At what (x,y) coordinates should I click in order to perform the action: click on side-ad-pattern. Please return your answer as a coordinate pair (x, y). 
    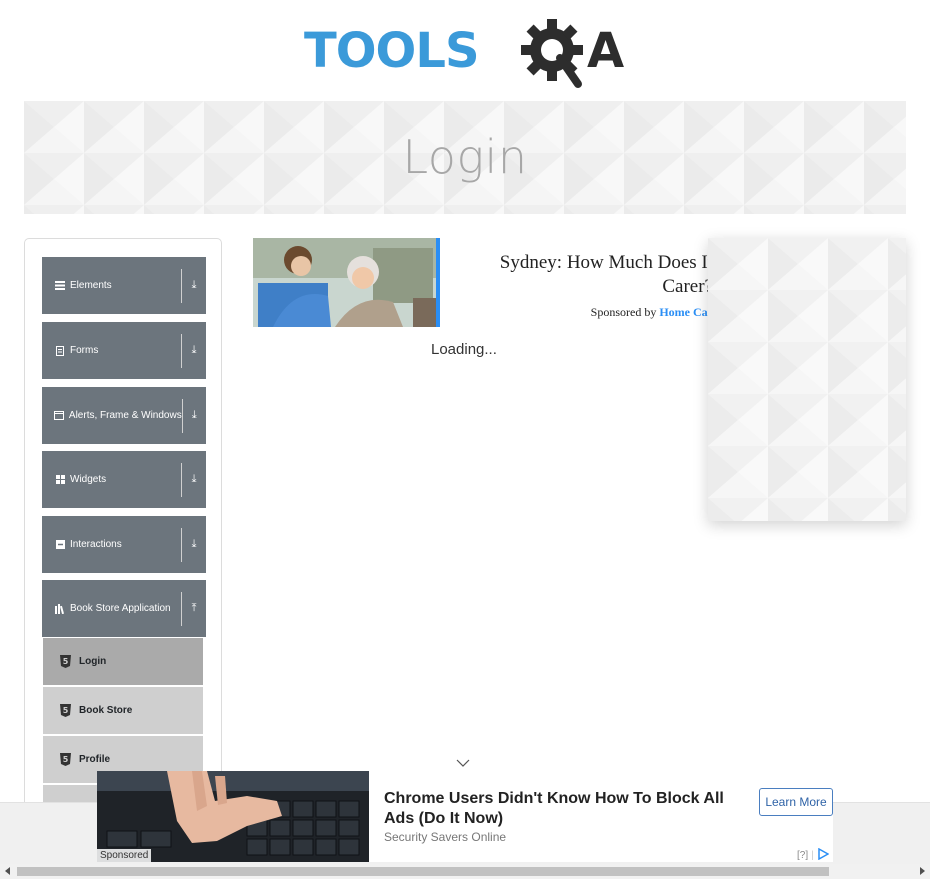
    Looking at the image, I should click on (807, 379).